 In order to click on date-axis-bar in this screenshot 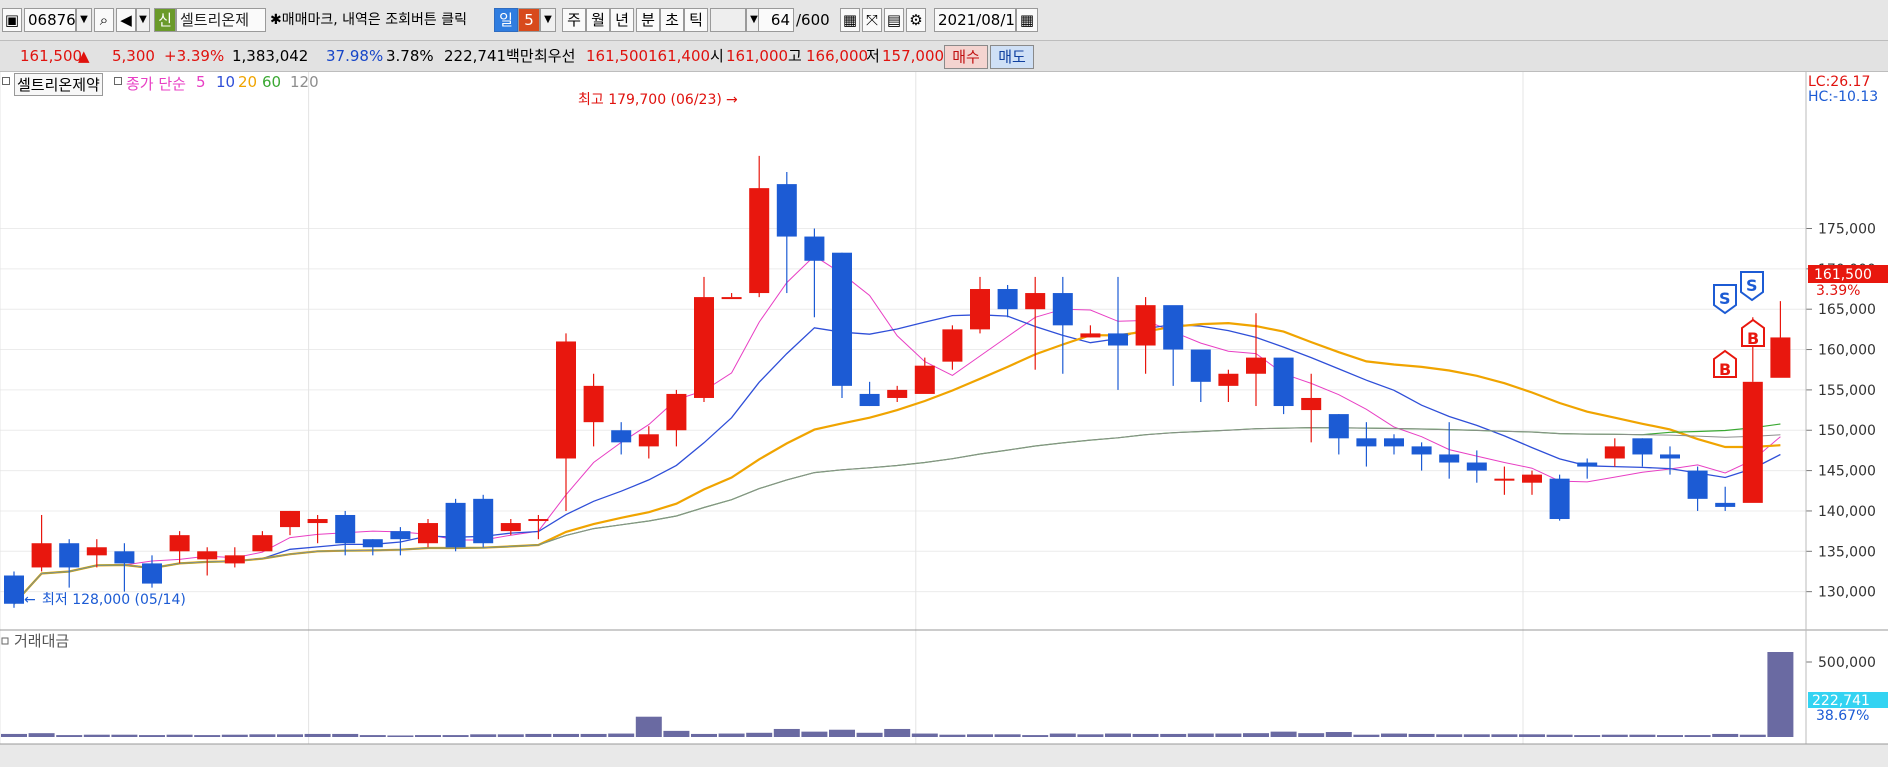, I will do `click(944, 755)`.